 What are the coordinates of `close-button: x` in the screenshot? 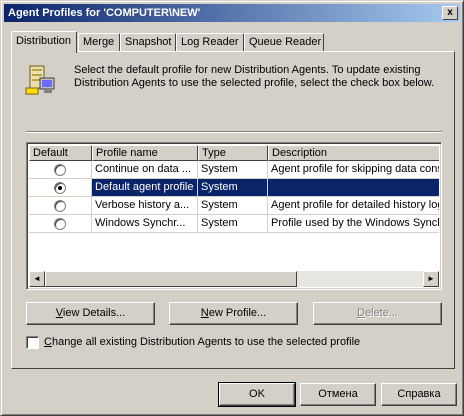 It's located at (450, 13).